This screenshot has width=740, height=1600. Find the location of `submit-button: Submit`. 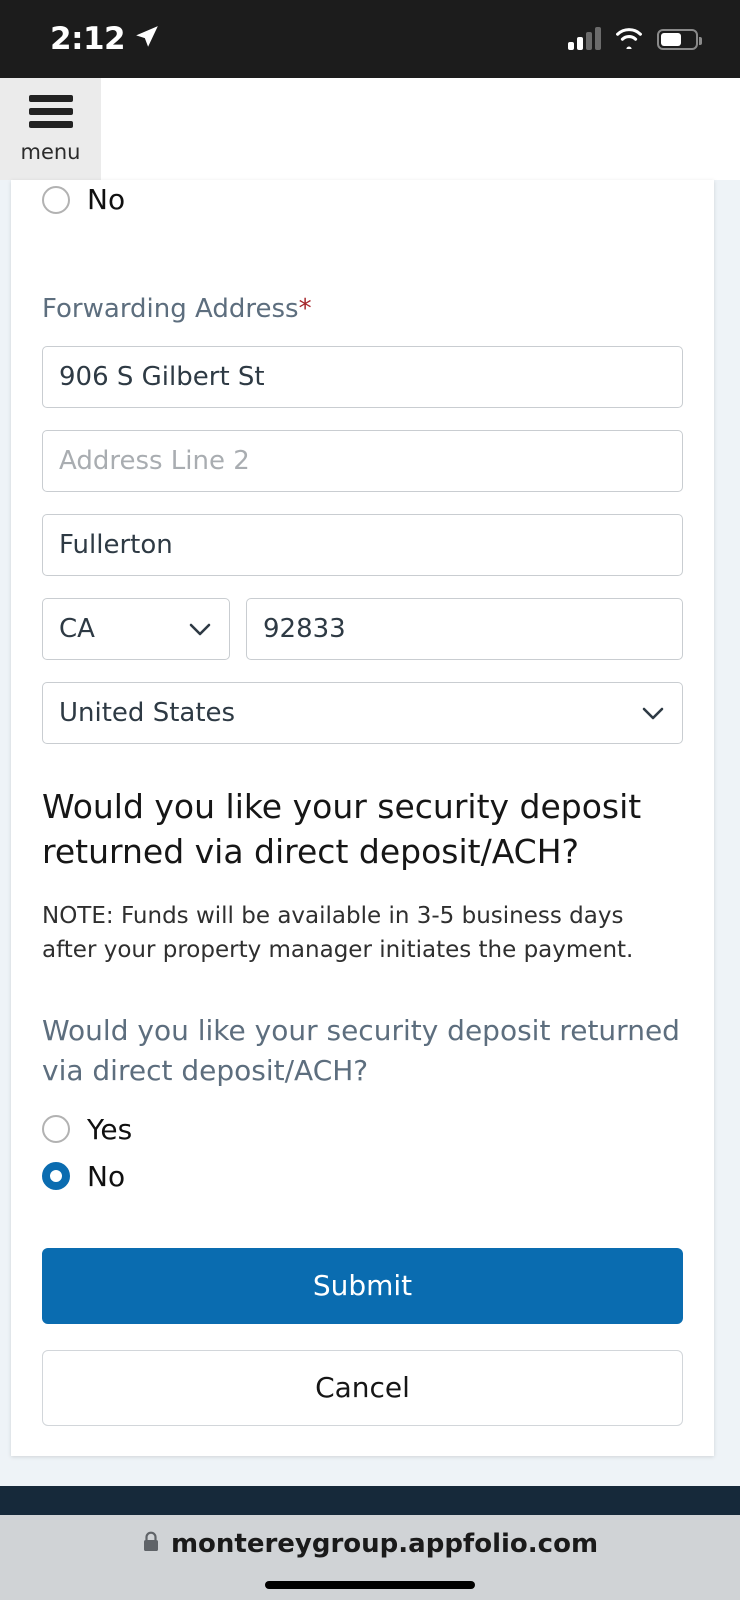

submit-button: Submit is located at coordinates (362, 1285).